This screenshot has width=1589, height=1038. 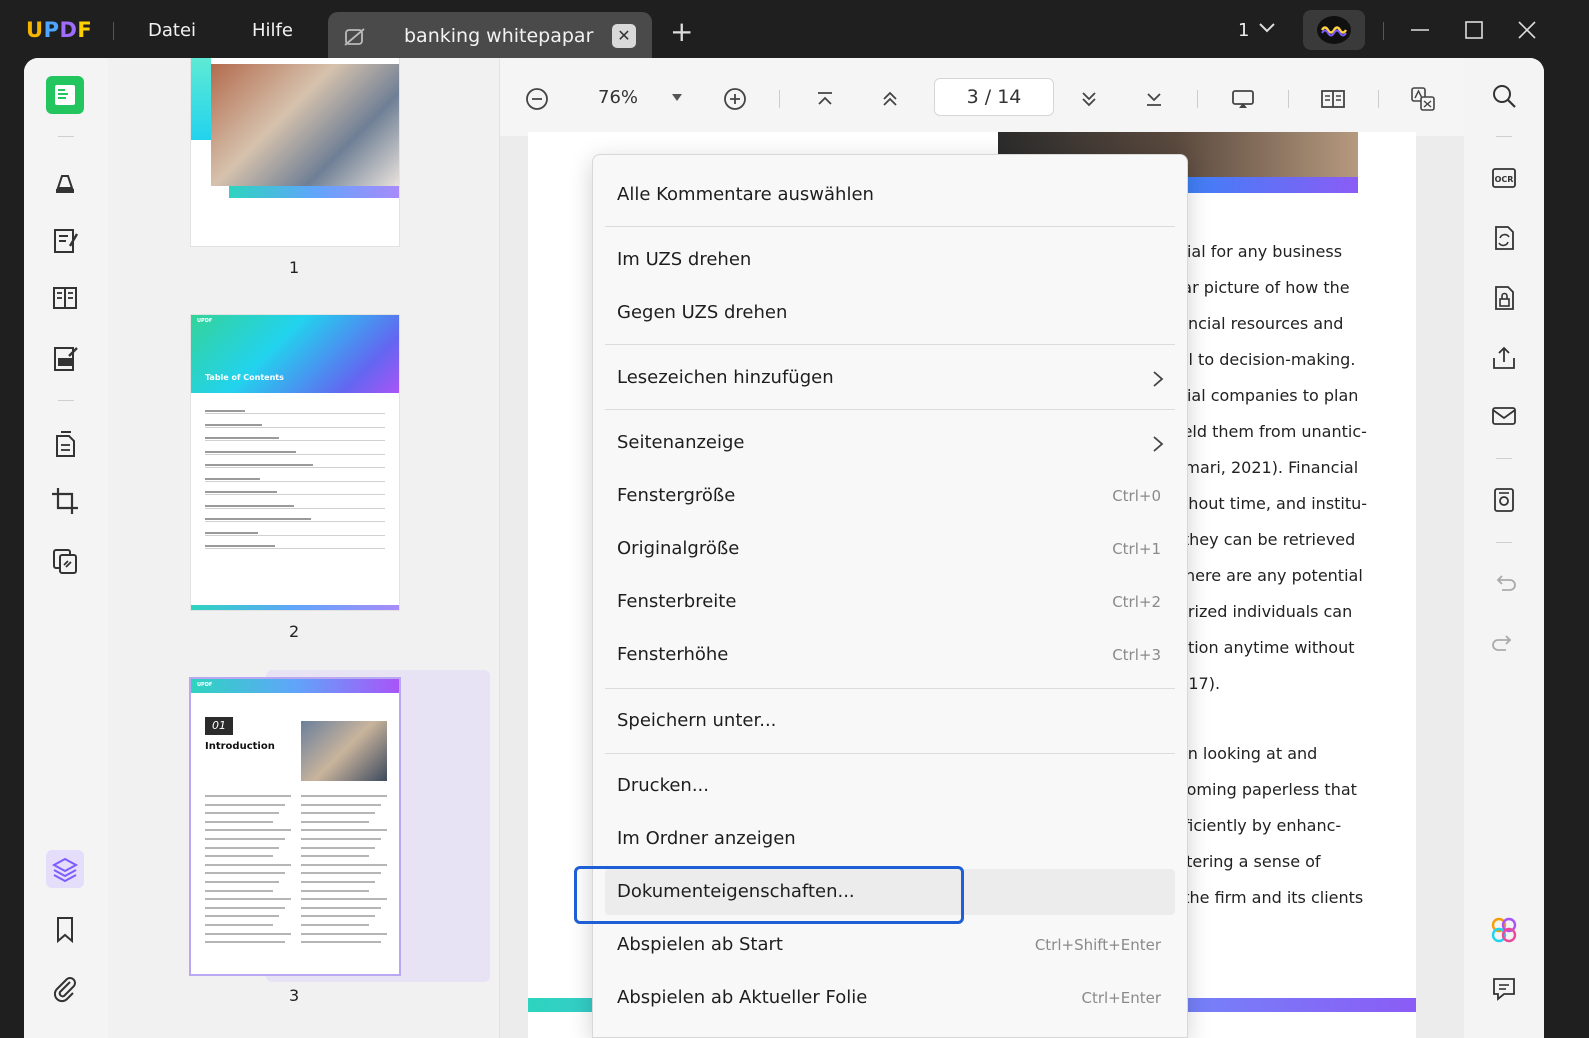 I want to click on current-page: 3, so click(x=973, y=97).